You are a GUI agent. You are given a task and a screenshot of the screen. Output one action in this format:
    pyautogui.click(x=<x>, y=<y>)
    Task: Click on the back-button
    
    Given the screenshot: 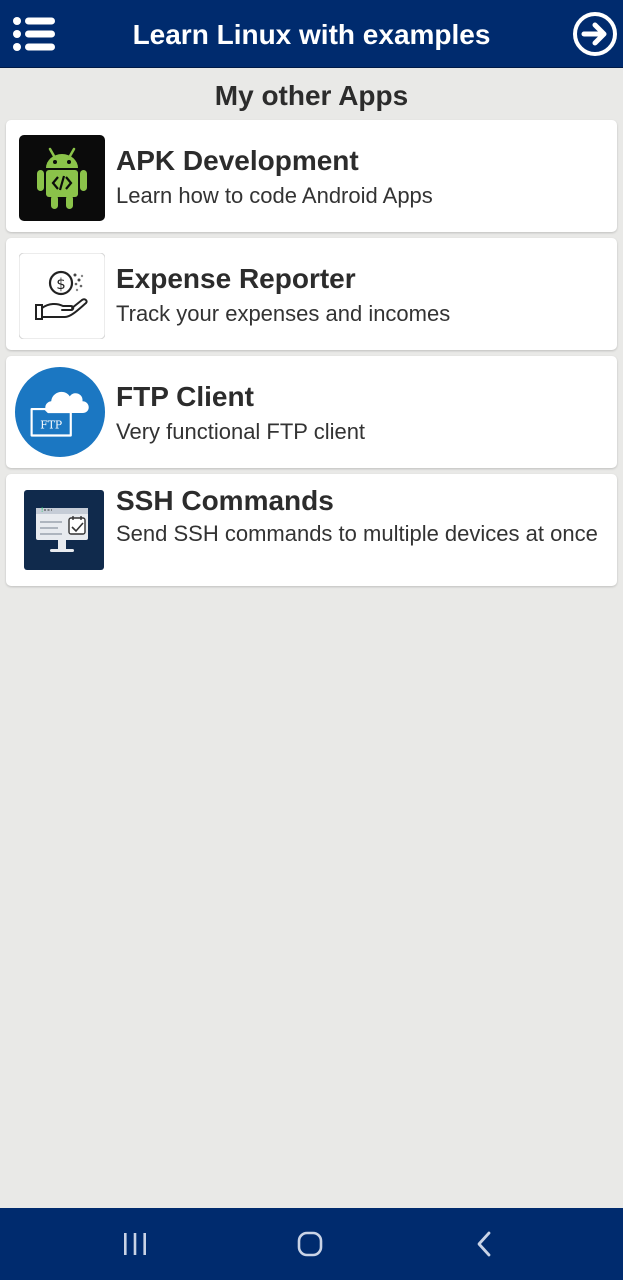 What is the action you would take?
    pyautogui.click(x=484, y=1244)
    